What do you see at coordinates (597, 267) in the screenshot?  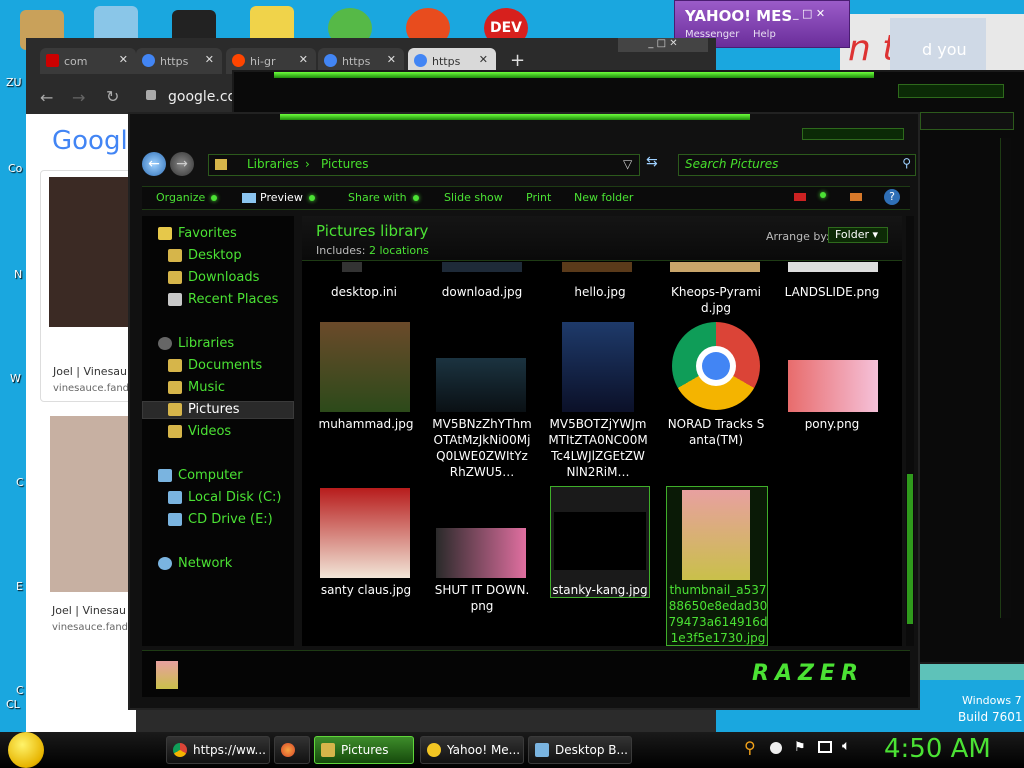 I see `file-thumb-hello` at bounding box center [597, 267].